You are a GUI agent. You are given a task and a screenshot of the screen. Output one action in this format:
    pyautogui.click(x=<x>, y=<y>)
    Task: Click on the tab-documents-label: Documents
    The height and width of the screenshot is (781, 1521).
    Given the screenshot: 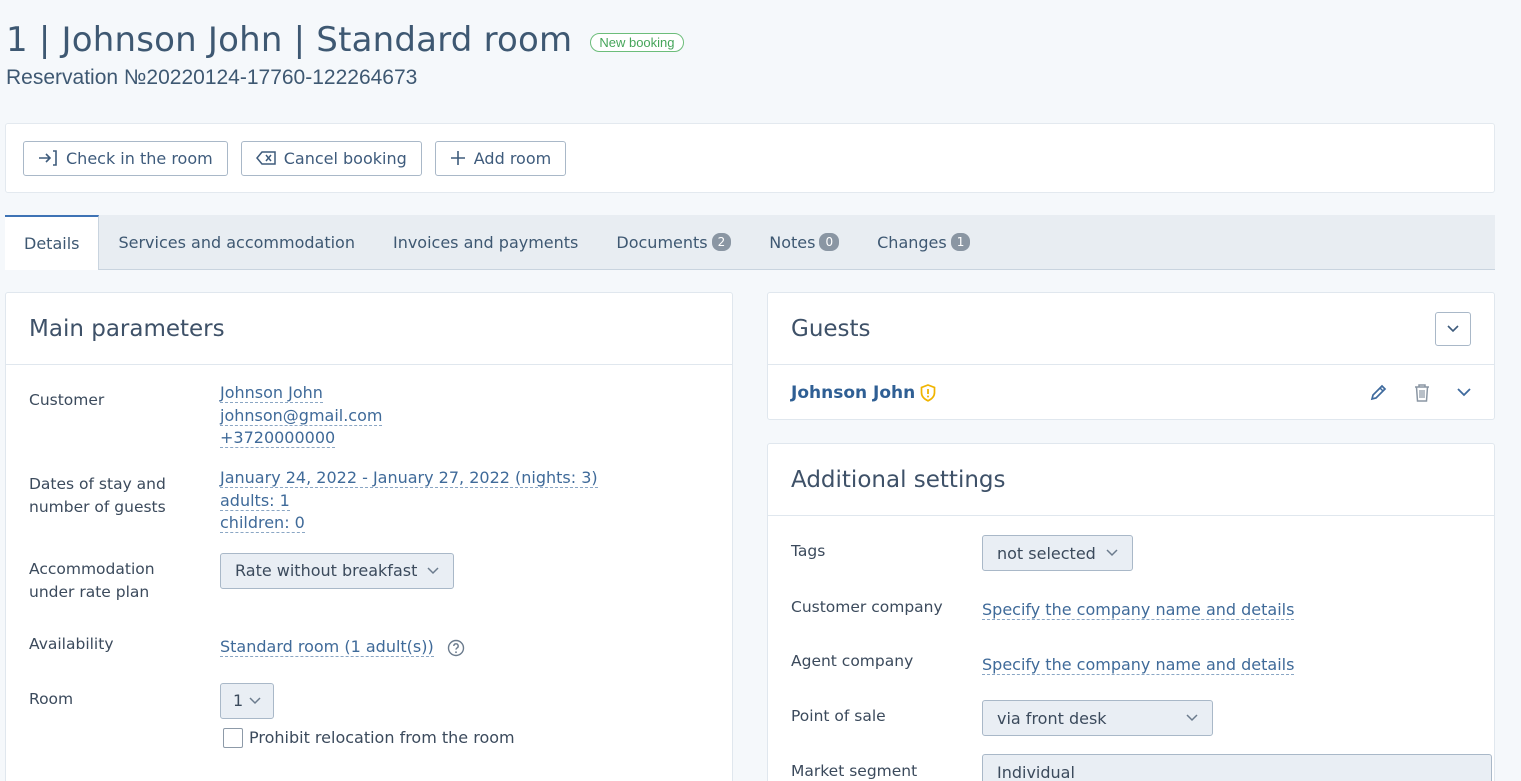 What is the action you would take?
    pyautogui.click(x=662, y=242)
    